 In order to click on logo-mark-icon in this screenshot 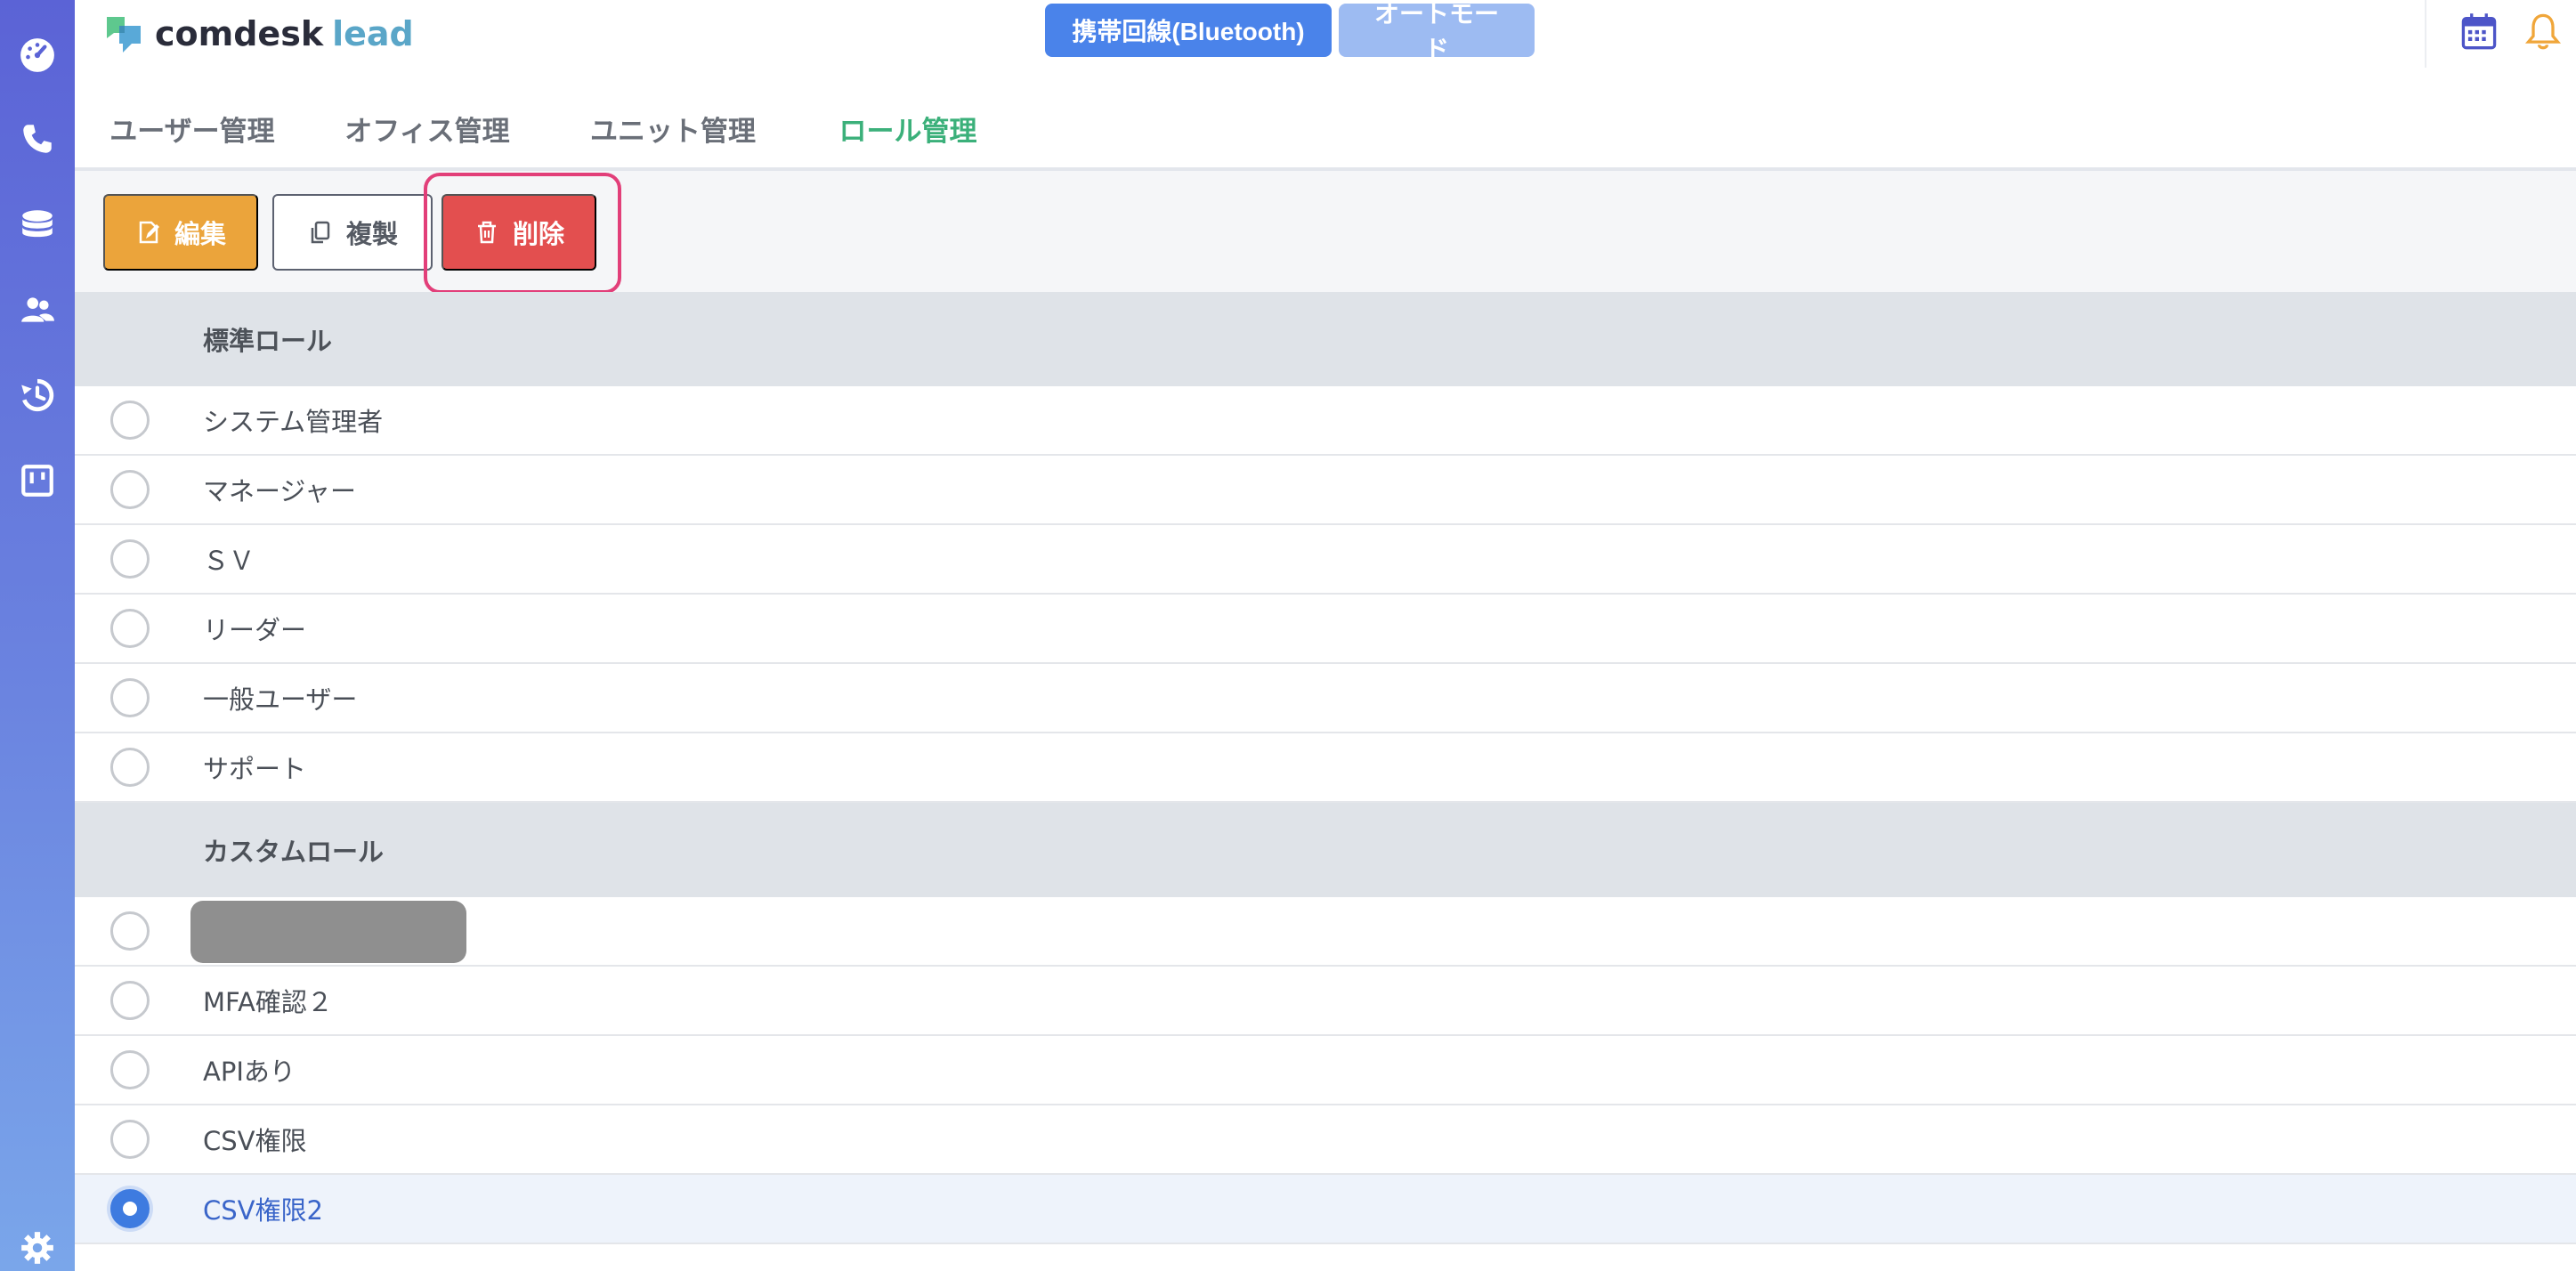, I will do `click(124, 35)`.